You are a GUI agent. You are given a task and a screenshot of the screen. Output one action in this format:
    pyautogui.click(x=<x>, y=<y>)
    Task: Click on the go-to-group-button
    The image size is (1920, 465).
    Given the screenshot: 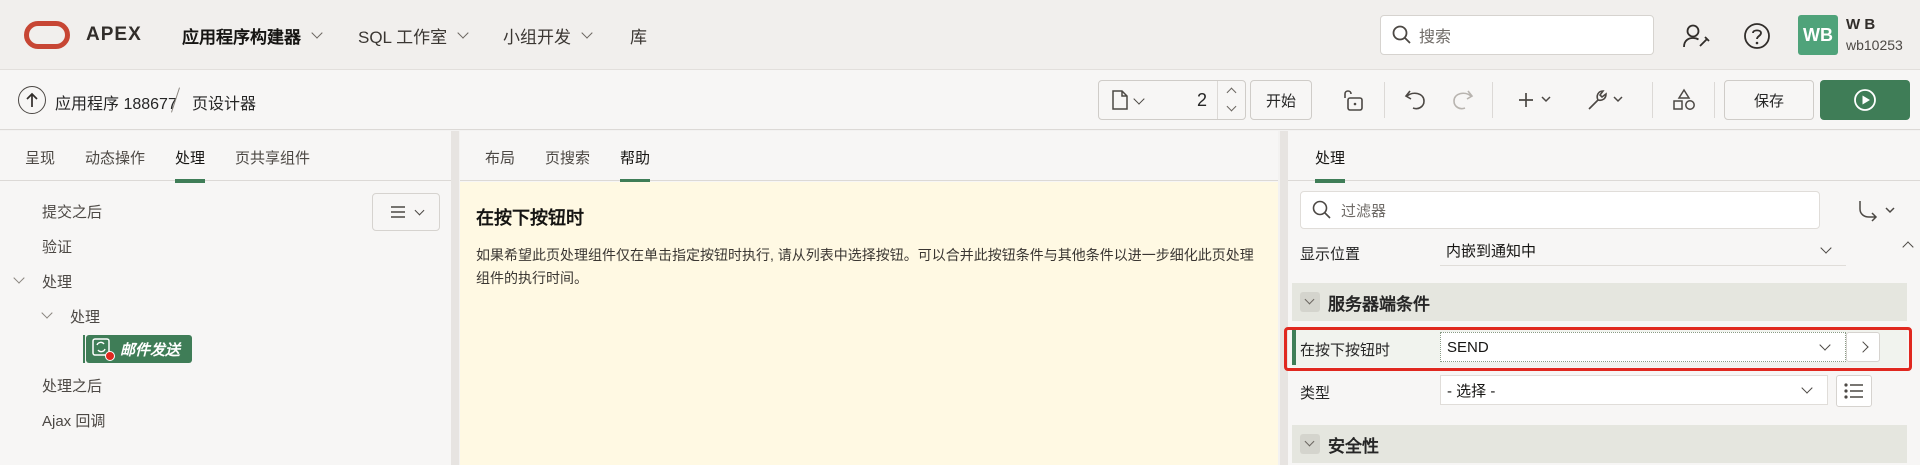 What is the action you would take?
    pyautogui.click(x=1879, y=211)
    